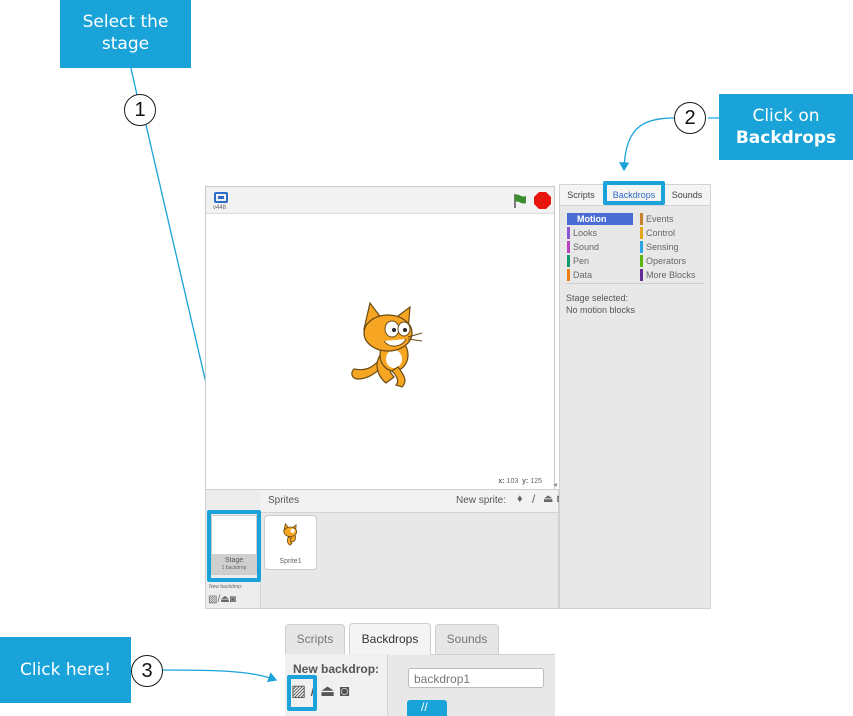 This screenshot has height=716, width=853. I want to click on callout-click-backdrops: Click on Backdrops, so click(786, 127).